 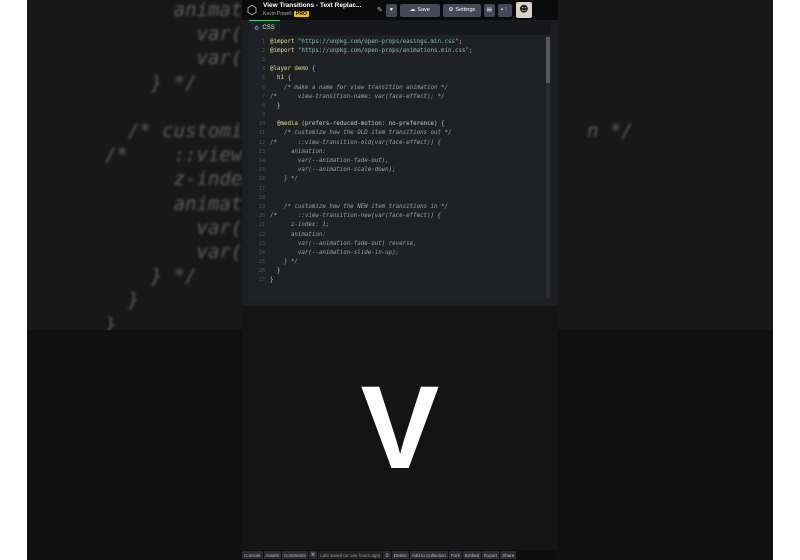 What do you see at coordinates (489, 10) in the screenshot?
I see `layout-button: ▤` at bounding box center [489, 10].